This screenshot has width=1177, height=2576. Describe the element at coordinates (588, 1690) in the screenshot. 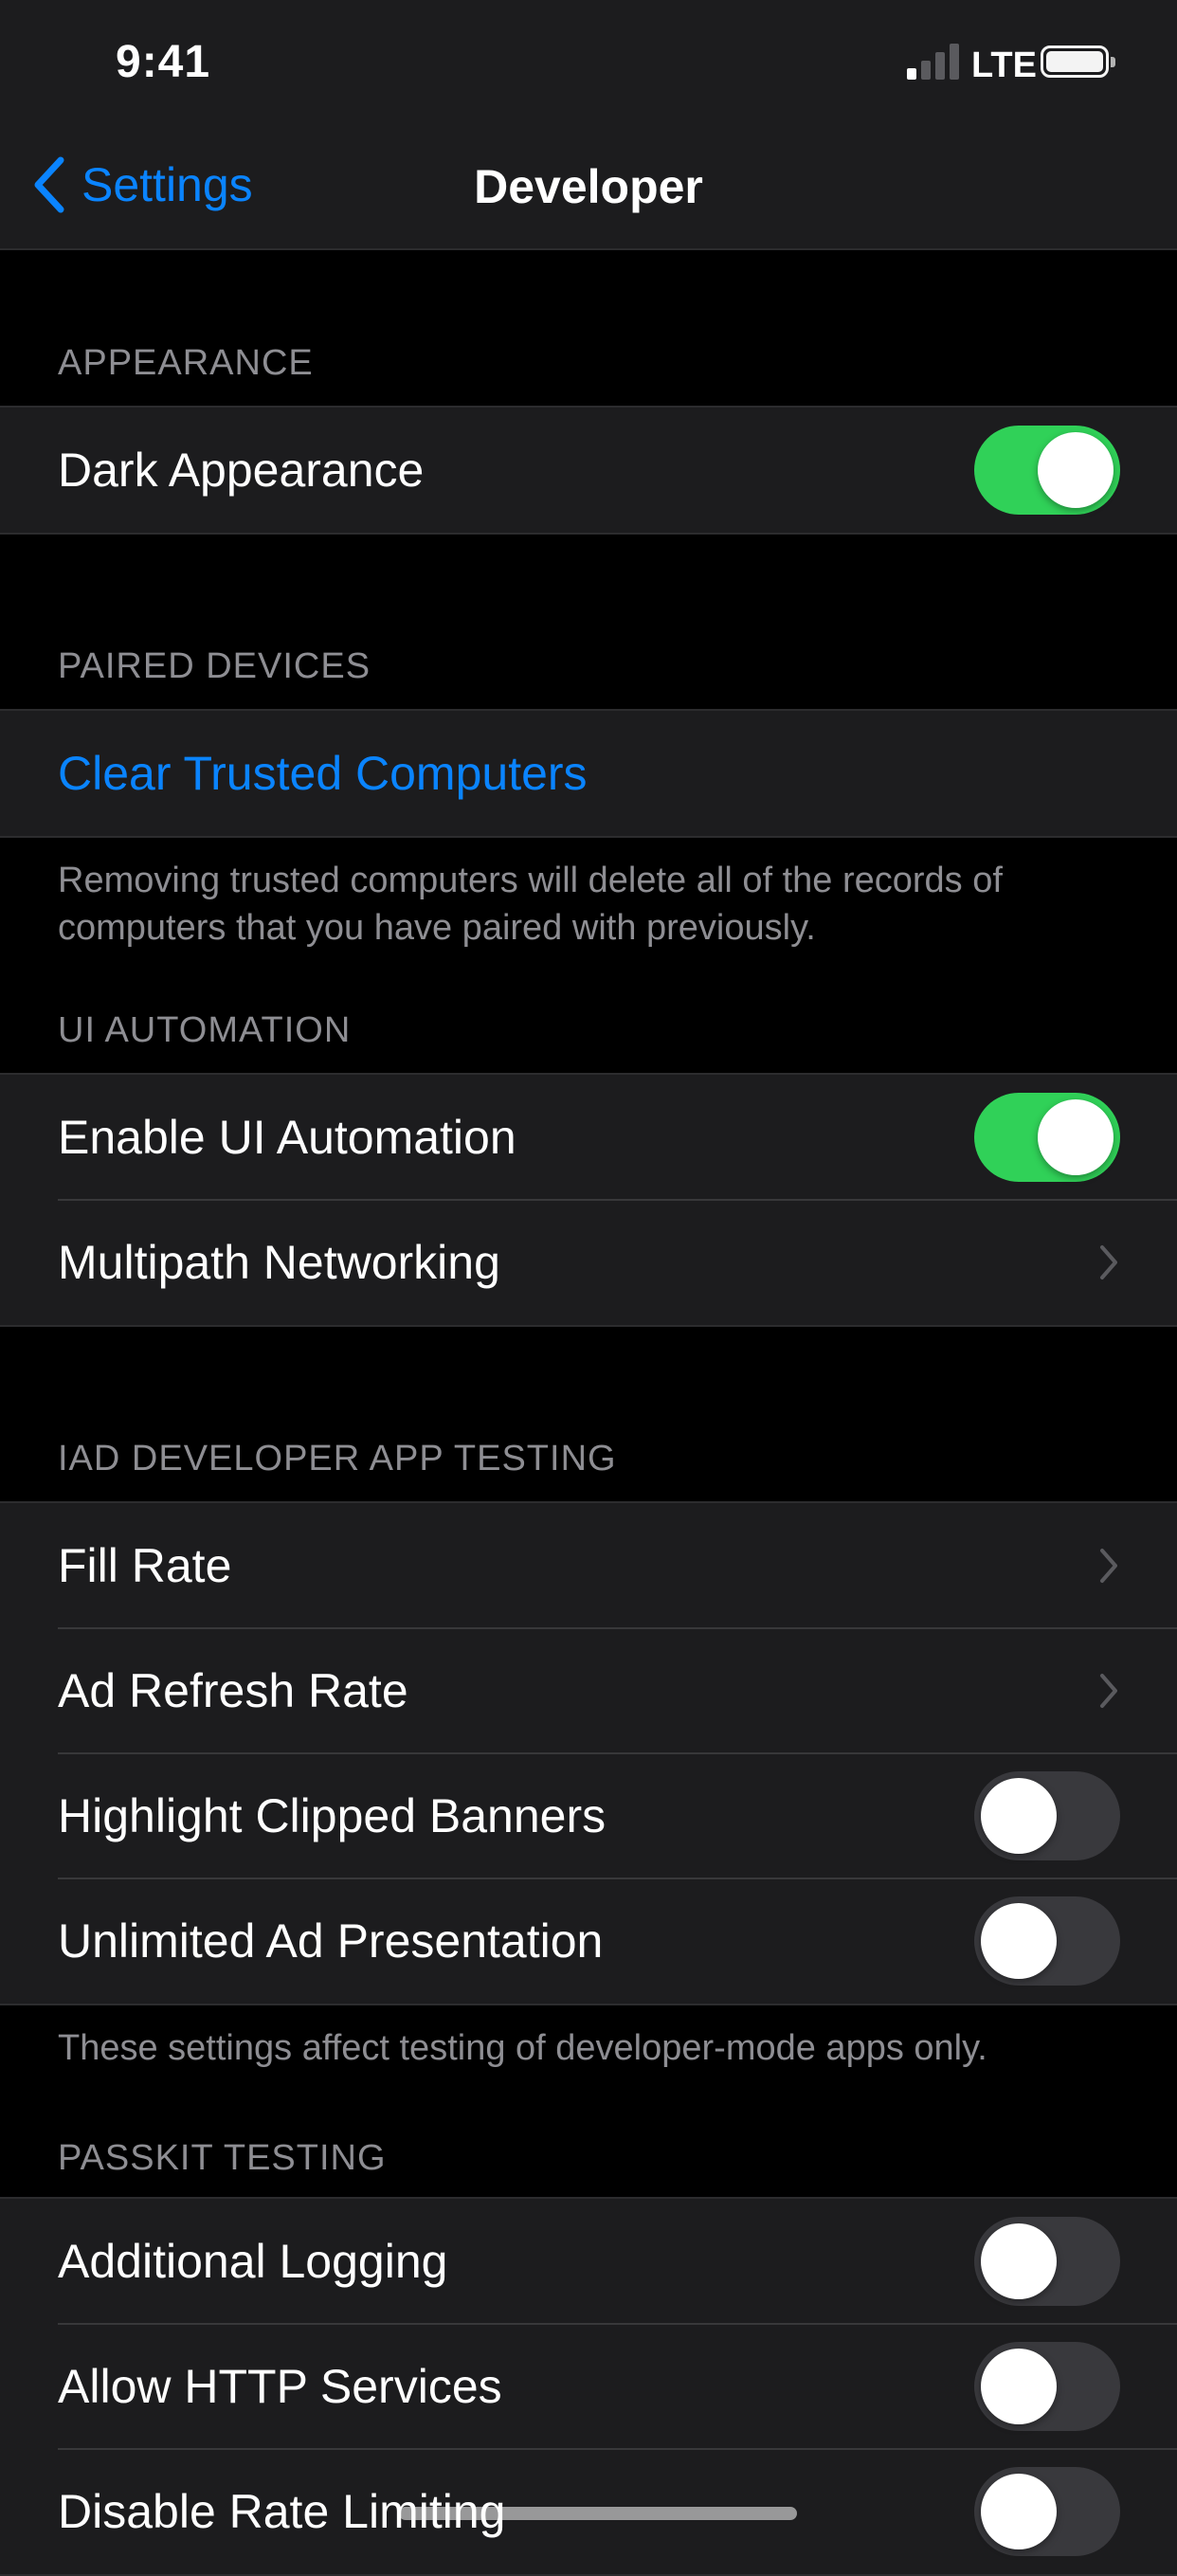

I see `row-ad-refresh-rate: Ad Refresh Rate` at that location.